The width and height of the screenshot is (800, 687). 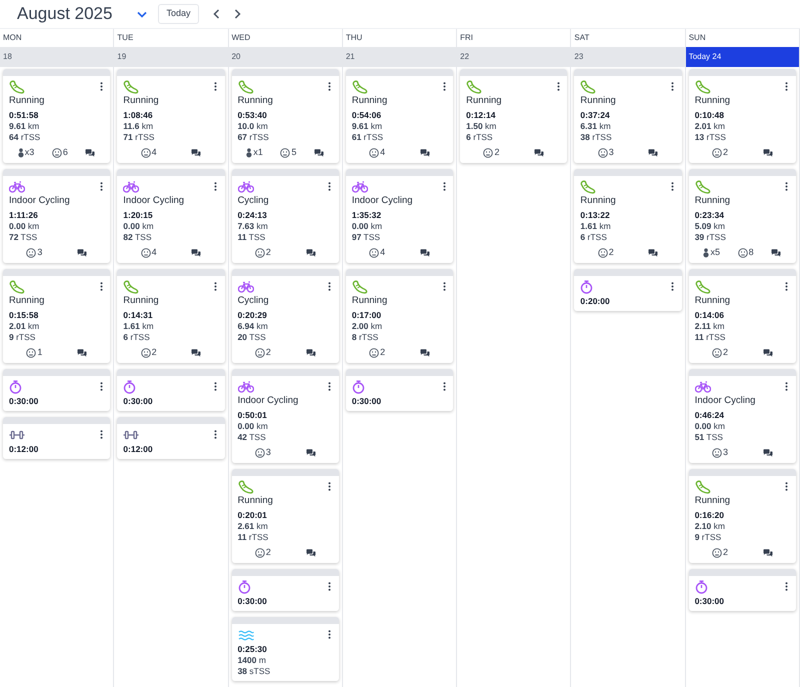 What do you see at coordinates (56, 216) in the screenshot?
I see `activity-card: Indoor Cycling 1:11:26 0.00 km 72 TSS 3` at bounding box center [56, 216].